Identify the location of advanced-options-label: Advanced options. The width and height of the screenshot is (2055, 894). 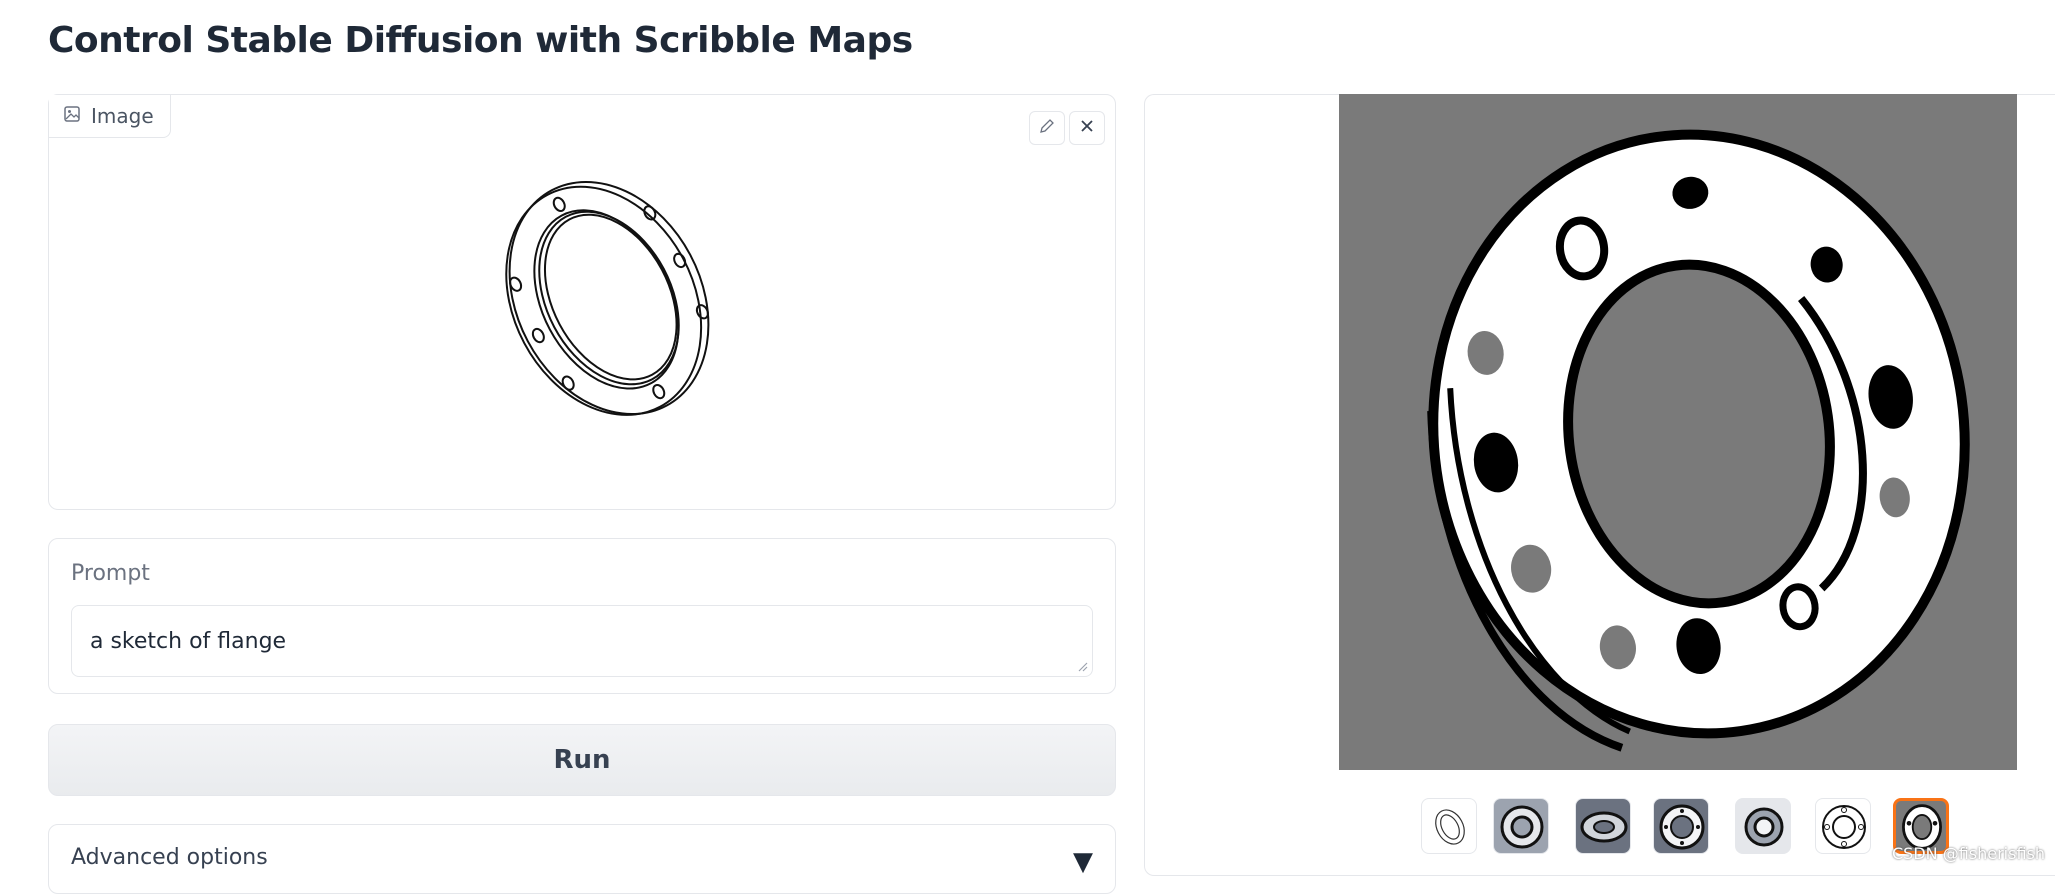
(169, 857).